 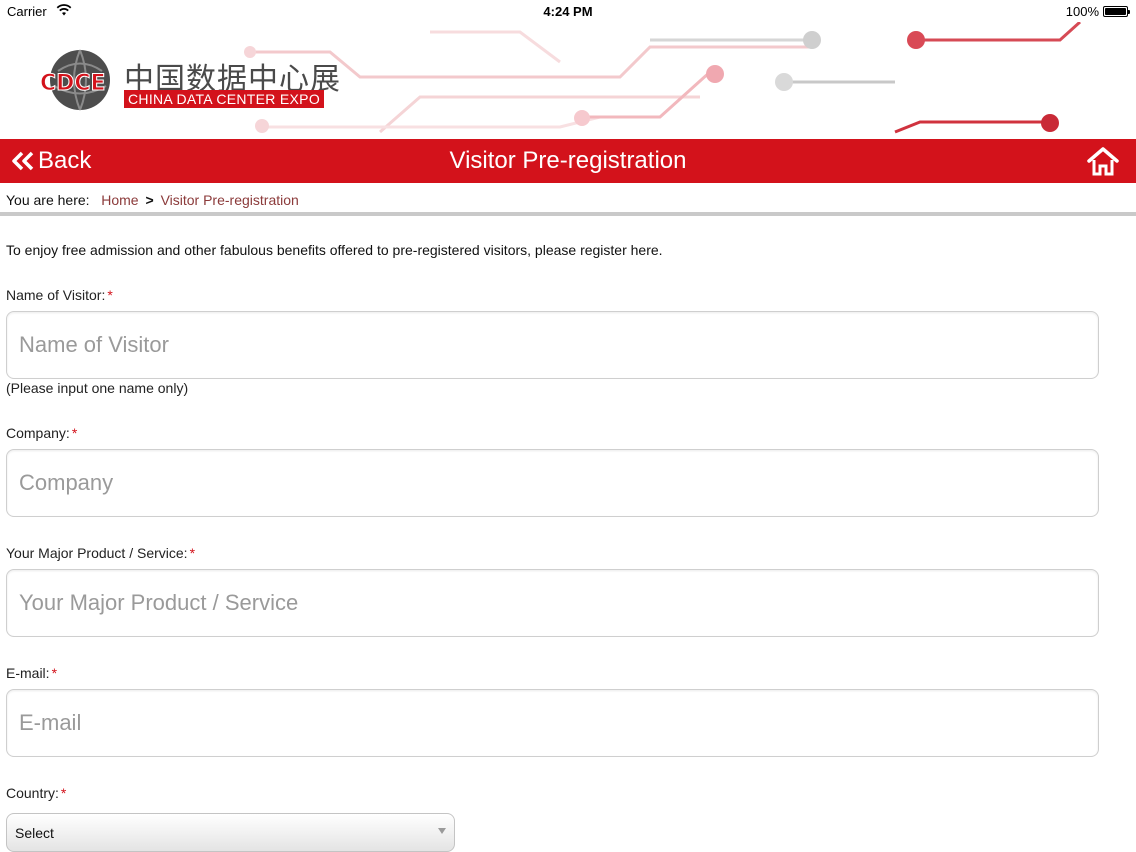 I want to click on name-input, so click(x=552, y=345).